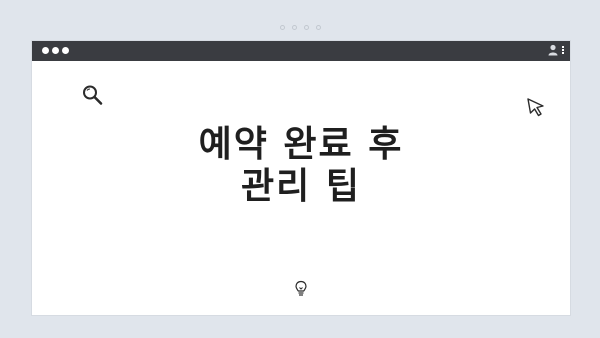 The height and width of the screenshot is (338, 600). What do you see at coordinates (301, 144) in the screenshot?
I see `page-title-line: 예약 완료 후` at bounding box center [301, 144].